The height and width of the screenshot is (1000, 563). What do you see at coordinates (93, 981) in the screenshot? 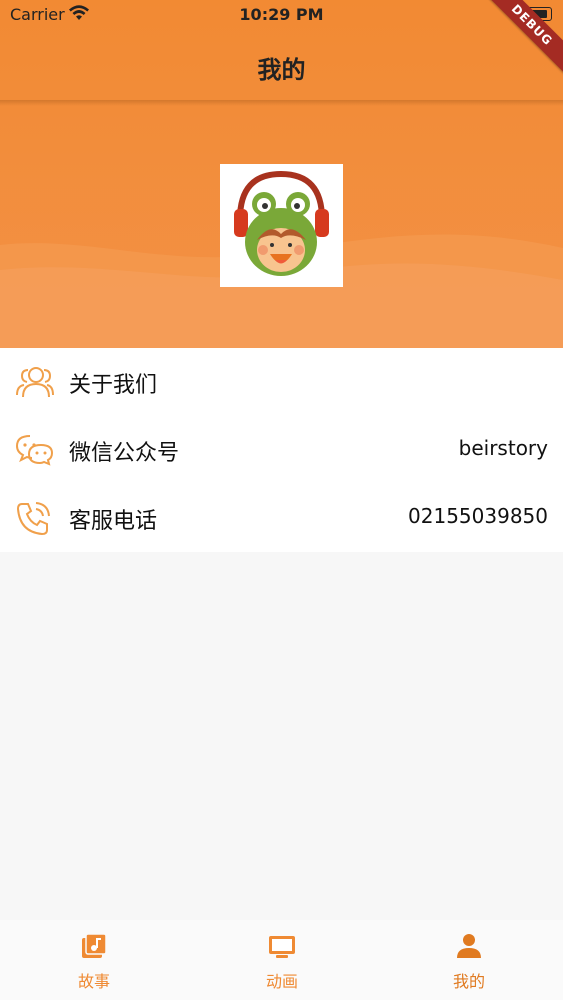
I see `tab-label: 故事` at bounding box center [93, 981].